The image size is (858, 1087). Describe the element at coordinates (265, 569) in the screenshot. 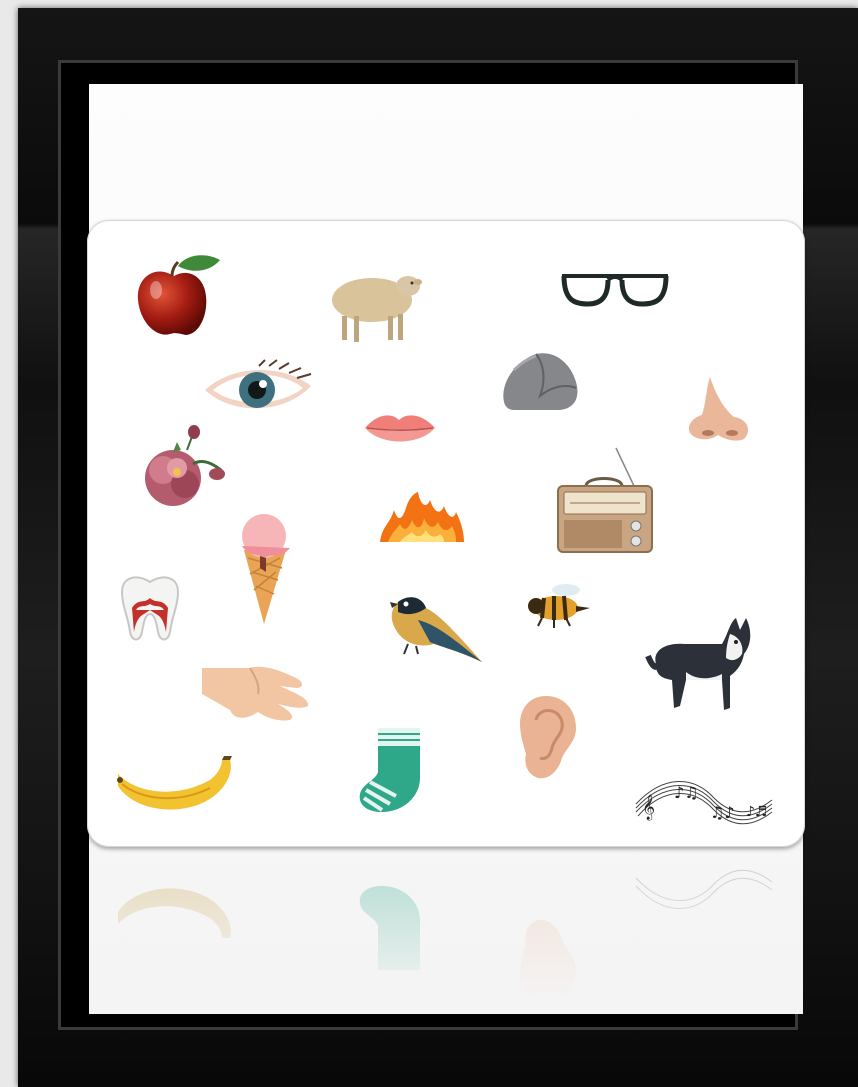

I see `ice-cream-icon` at that location.